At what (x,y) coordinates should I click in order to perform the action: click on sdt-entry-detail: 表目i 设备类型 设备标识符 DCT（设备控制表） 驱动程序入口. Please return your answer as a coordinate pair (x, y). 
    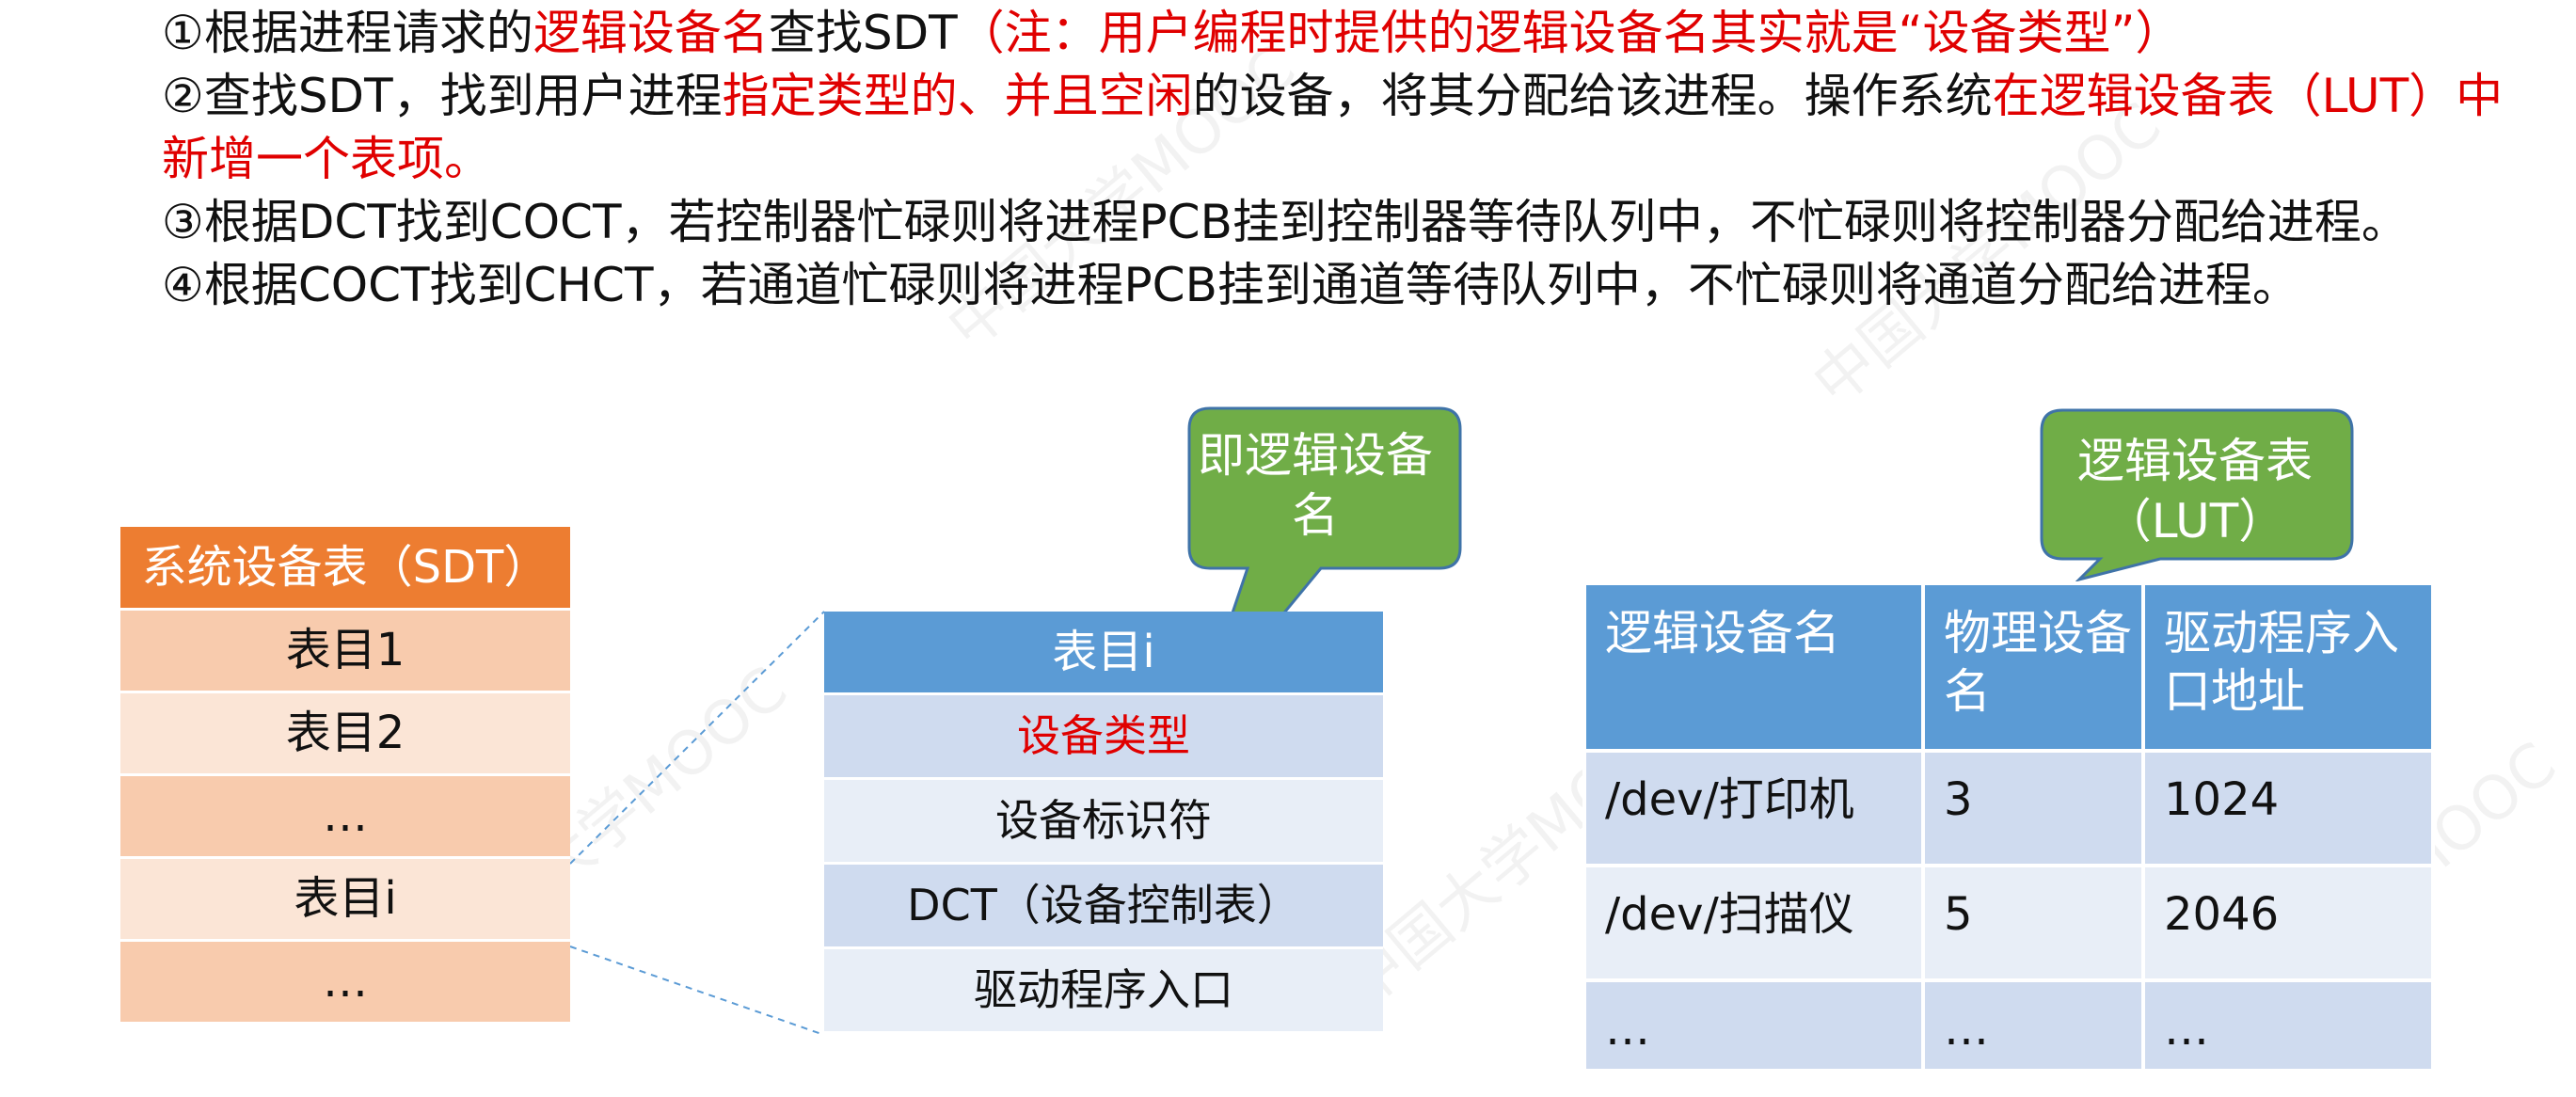
    Looking at the image, I should click on (1103, 821).